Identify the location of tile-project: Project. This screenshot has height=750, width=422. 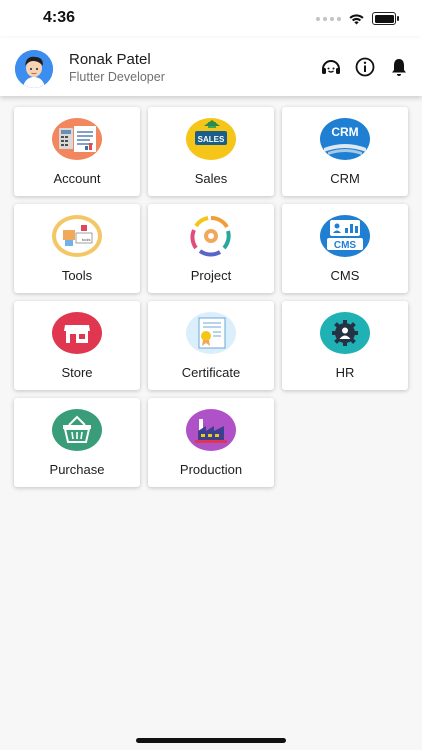
(211, 248).